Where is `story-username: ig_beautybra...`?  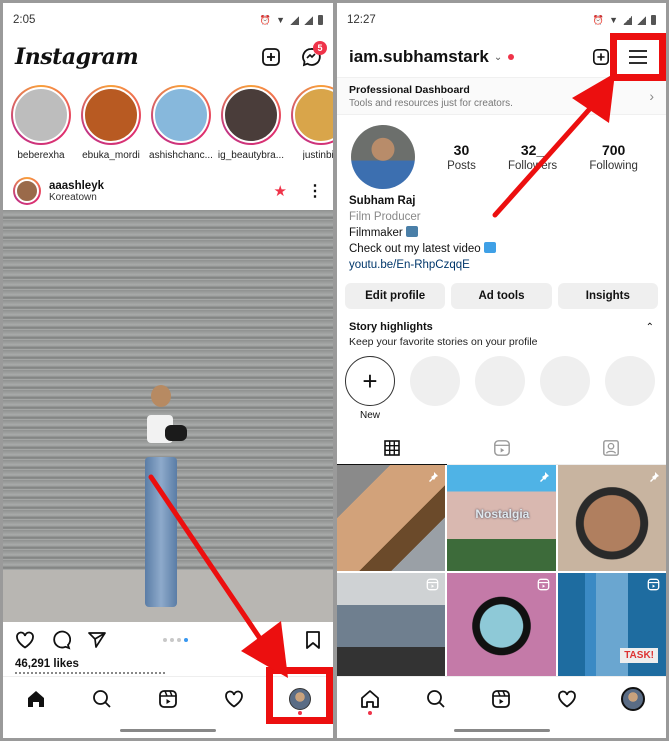
story-username: ig_beautybra... is located at coordinates (251, 155).